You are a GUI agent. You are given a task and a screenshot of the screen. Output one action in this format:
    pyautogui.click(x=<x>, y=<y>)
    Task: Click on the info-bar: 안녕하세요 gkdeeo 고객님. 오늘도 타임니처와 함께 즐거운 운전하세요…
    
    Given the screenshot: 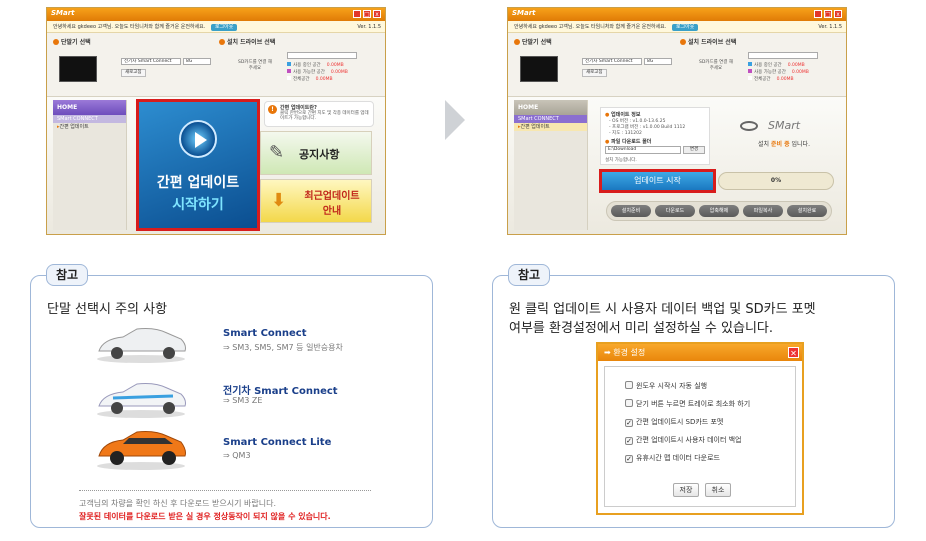 What is the action you would take?
    pyautogui.click(x=216, y=27)
    